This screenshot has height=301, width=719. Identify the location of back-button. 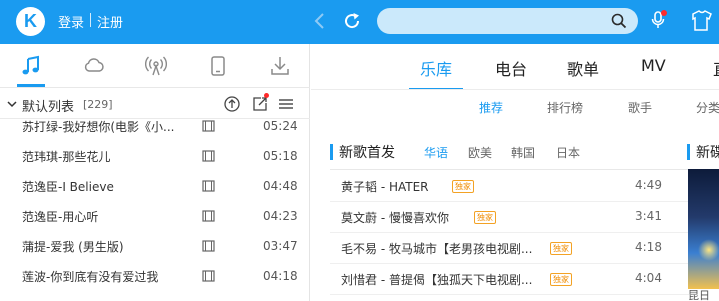
(320, 21).